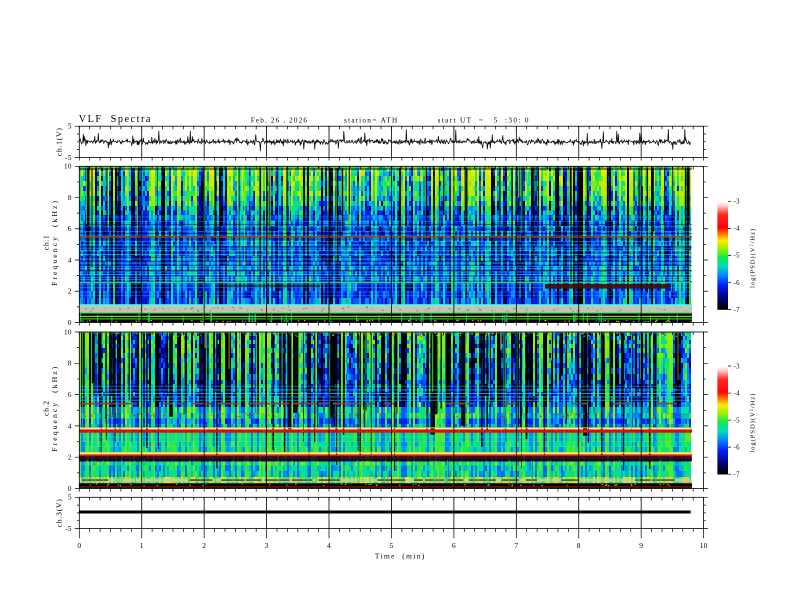 This screenshot has width=792, height=612. I want to click on svg-text: 7, so click(516, 545).